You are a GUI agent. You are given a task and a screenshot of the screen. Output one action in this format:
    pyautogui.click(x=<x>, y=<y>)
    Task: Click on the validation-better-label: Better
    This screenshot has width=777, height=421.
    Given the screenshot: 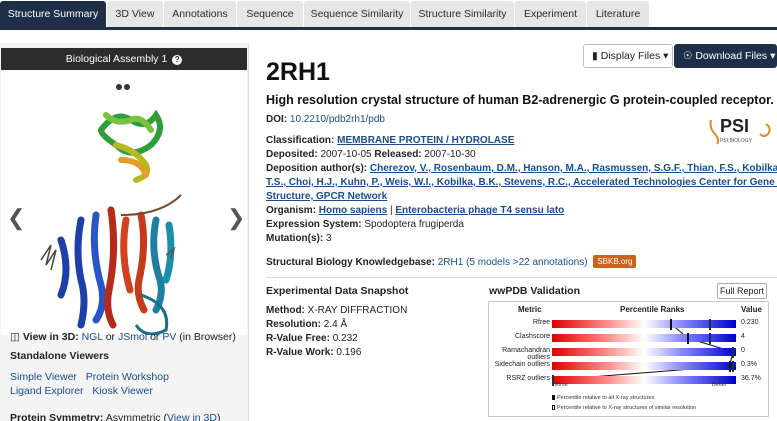 What is the action you would take?
    pyautogui.click(x=719, y=385)
    